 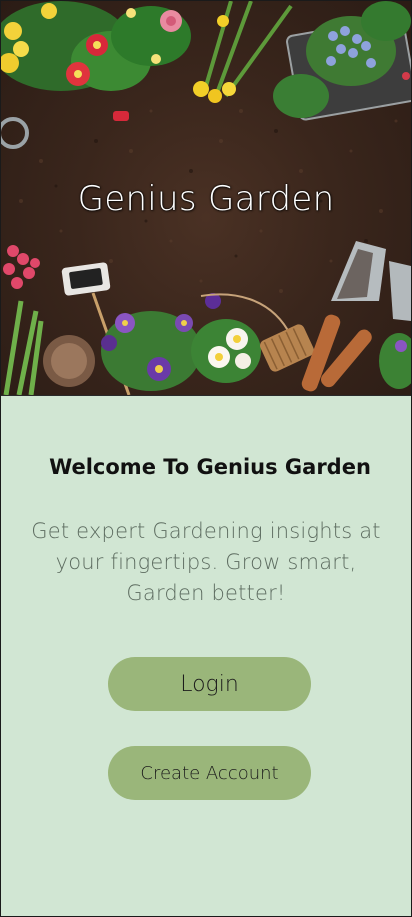 I want to click on flowers-bottom-middle, so click(x=181, y=342).